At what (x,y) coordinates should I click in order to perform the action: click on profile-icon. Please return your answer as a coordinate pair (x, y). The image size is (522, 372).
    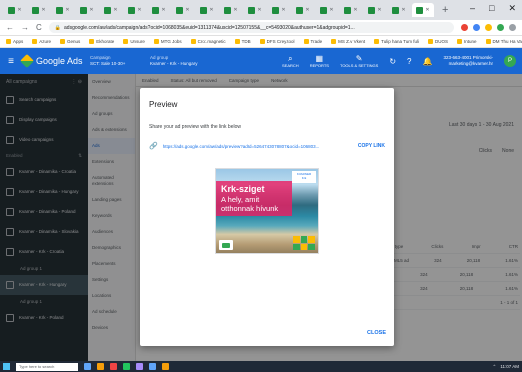
    Looking at the image, I should click on (512, 27).